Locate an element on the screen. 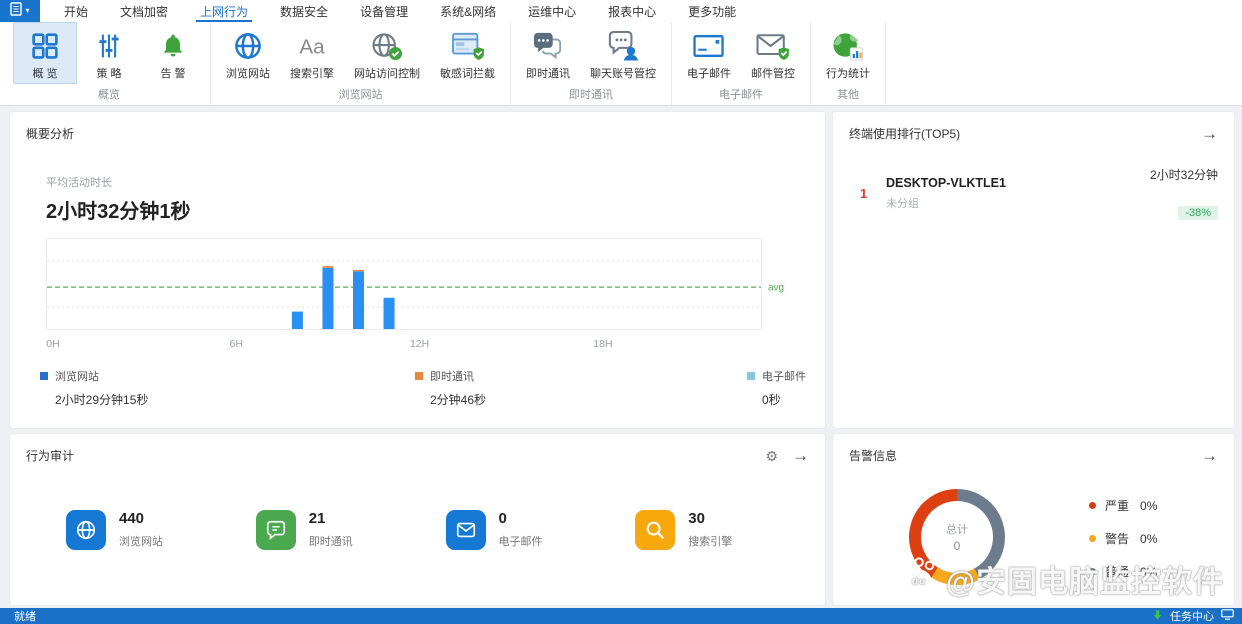  ribbon-item-sensitive-word-block: 敏感词拦截 is located at coordinates (467, 53).